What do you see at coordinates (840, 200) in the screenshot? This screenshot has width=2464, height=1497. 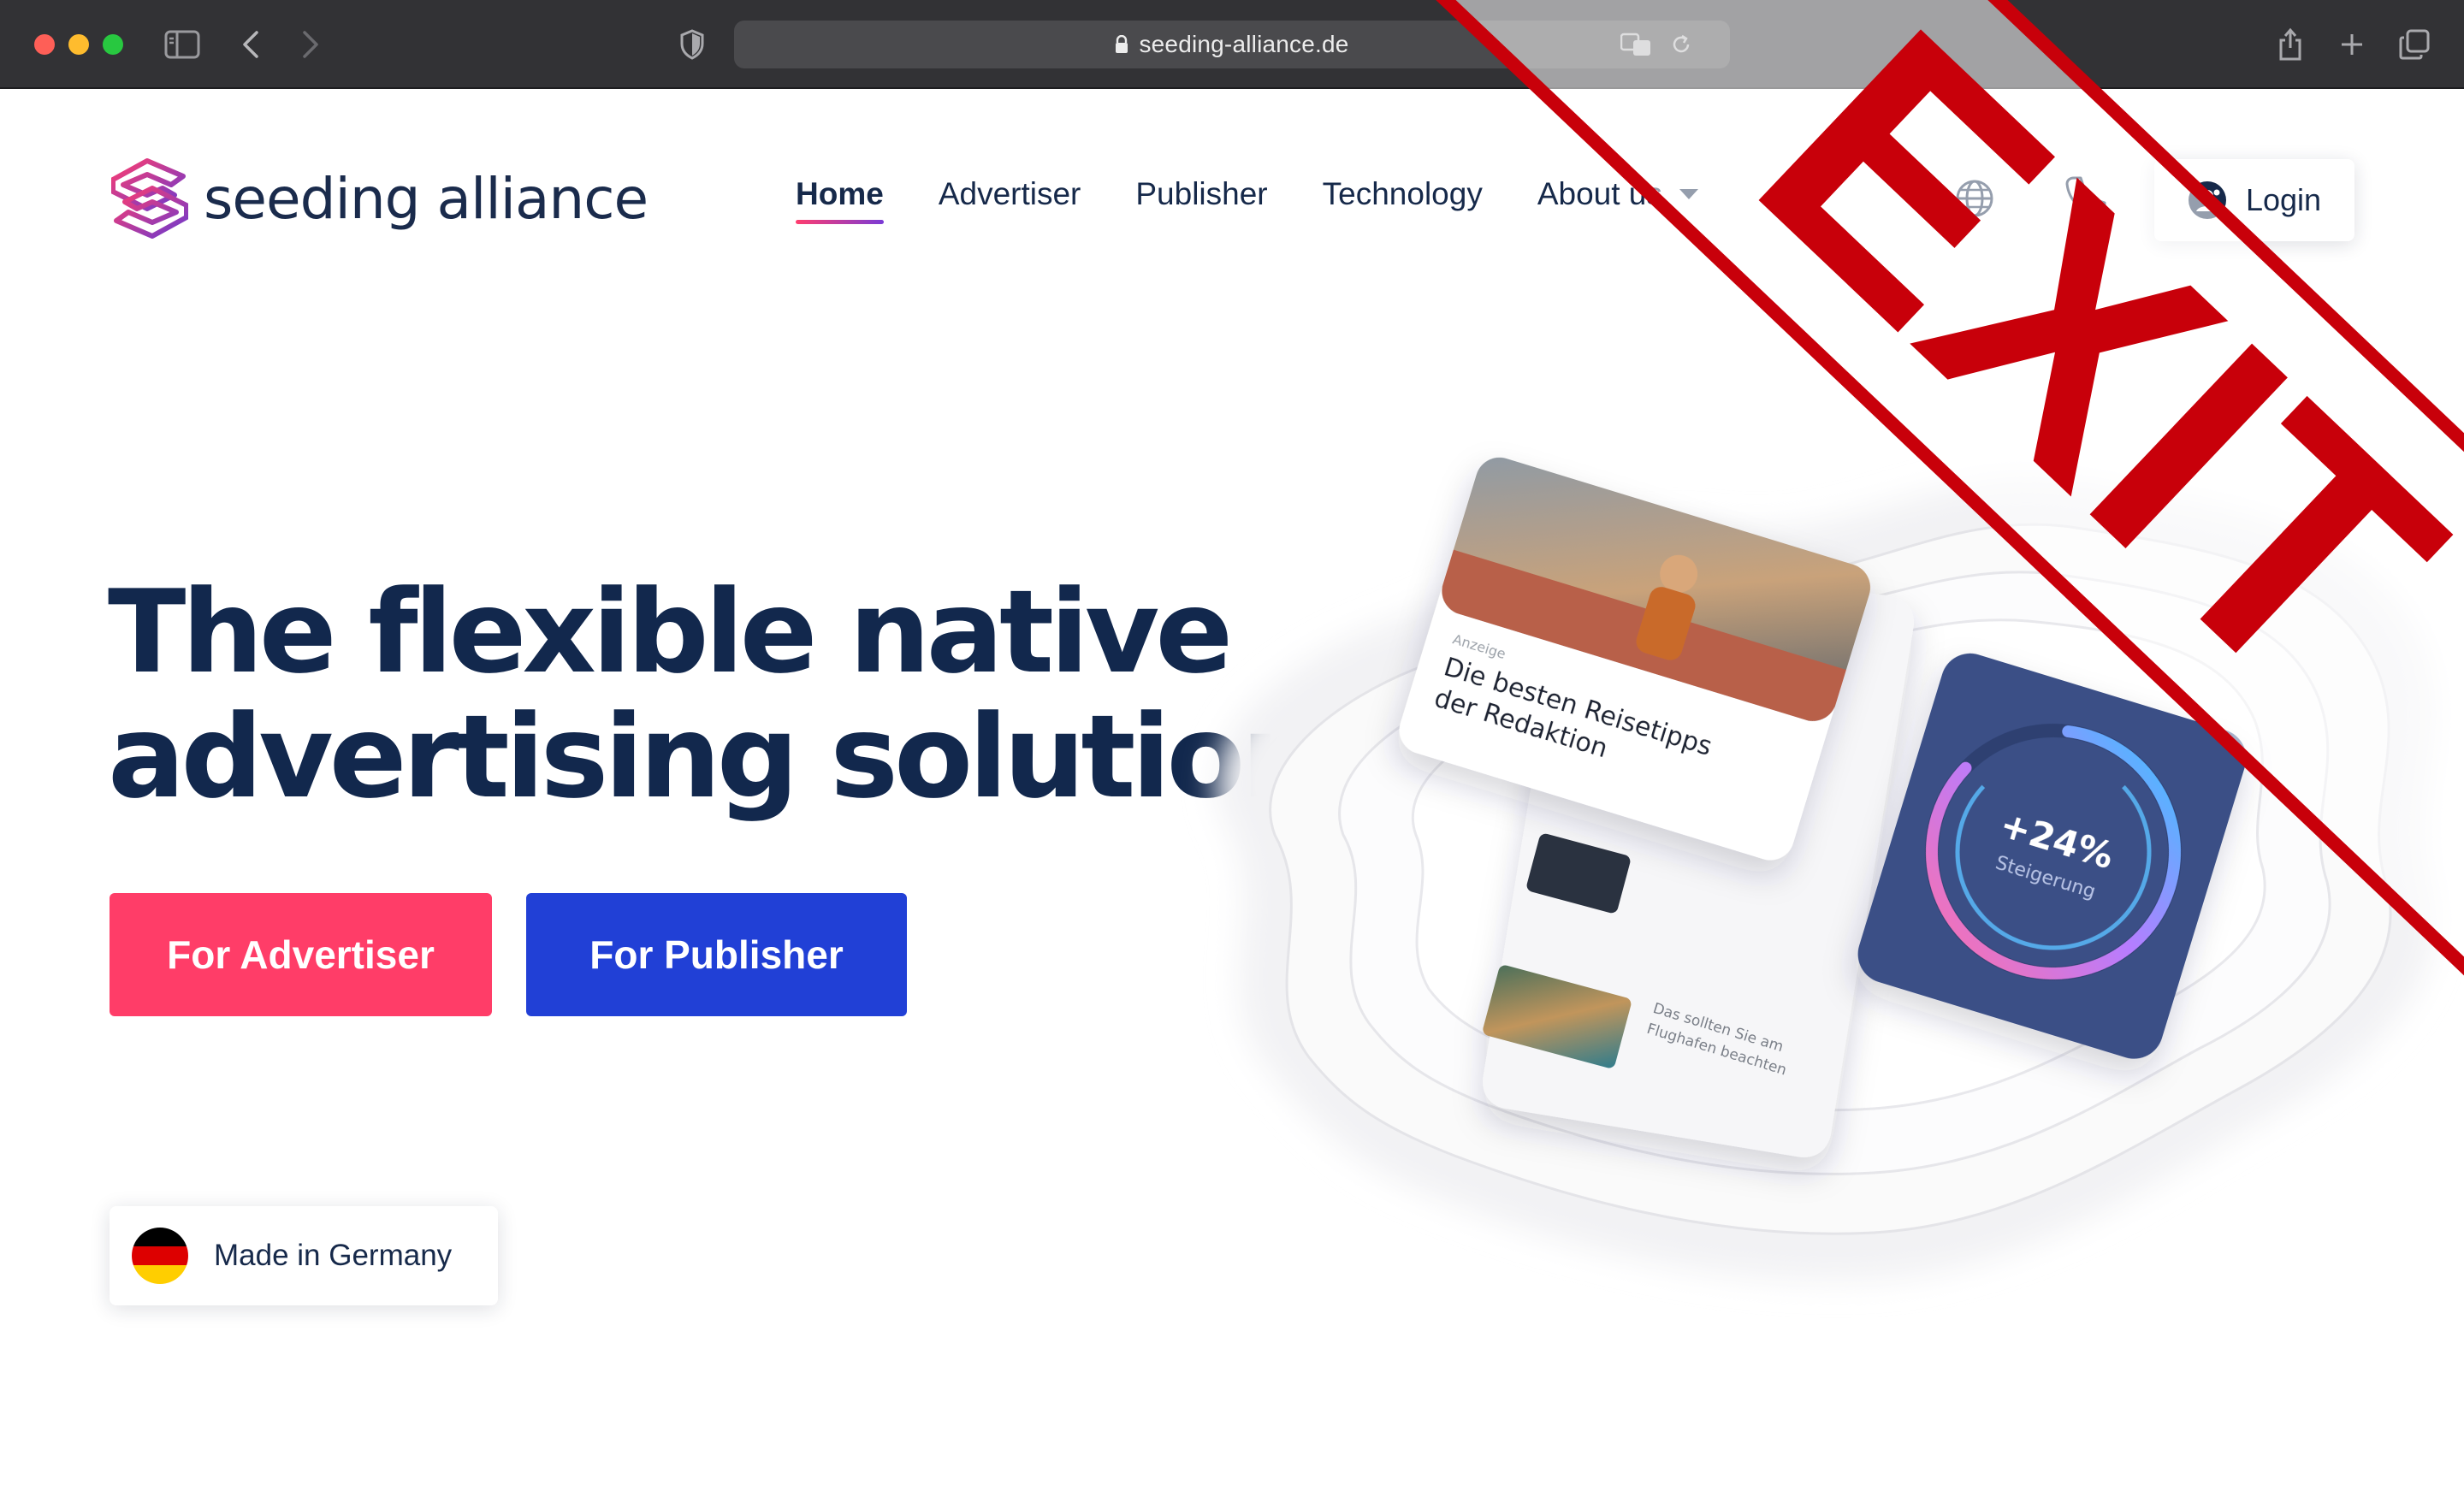 I see `nav-home: Home` at bounding box center [840, 200].